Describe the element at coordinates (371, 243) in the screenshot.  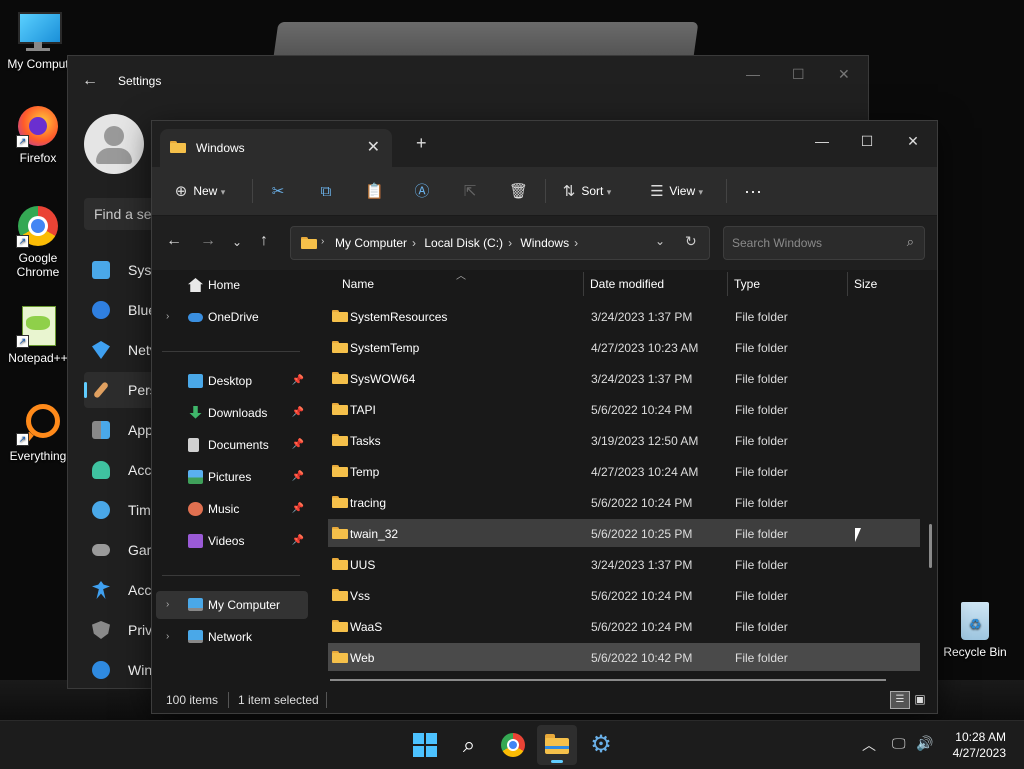
I see `breadcrumb-my-computer: My Computer` at that location.